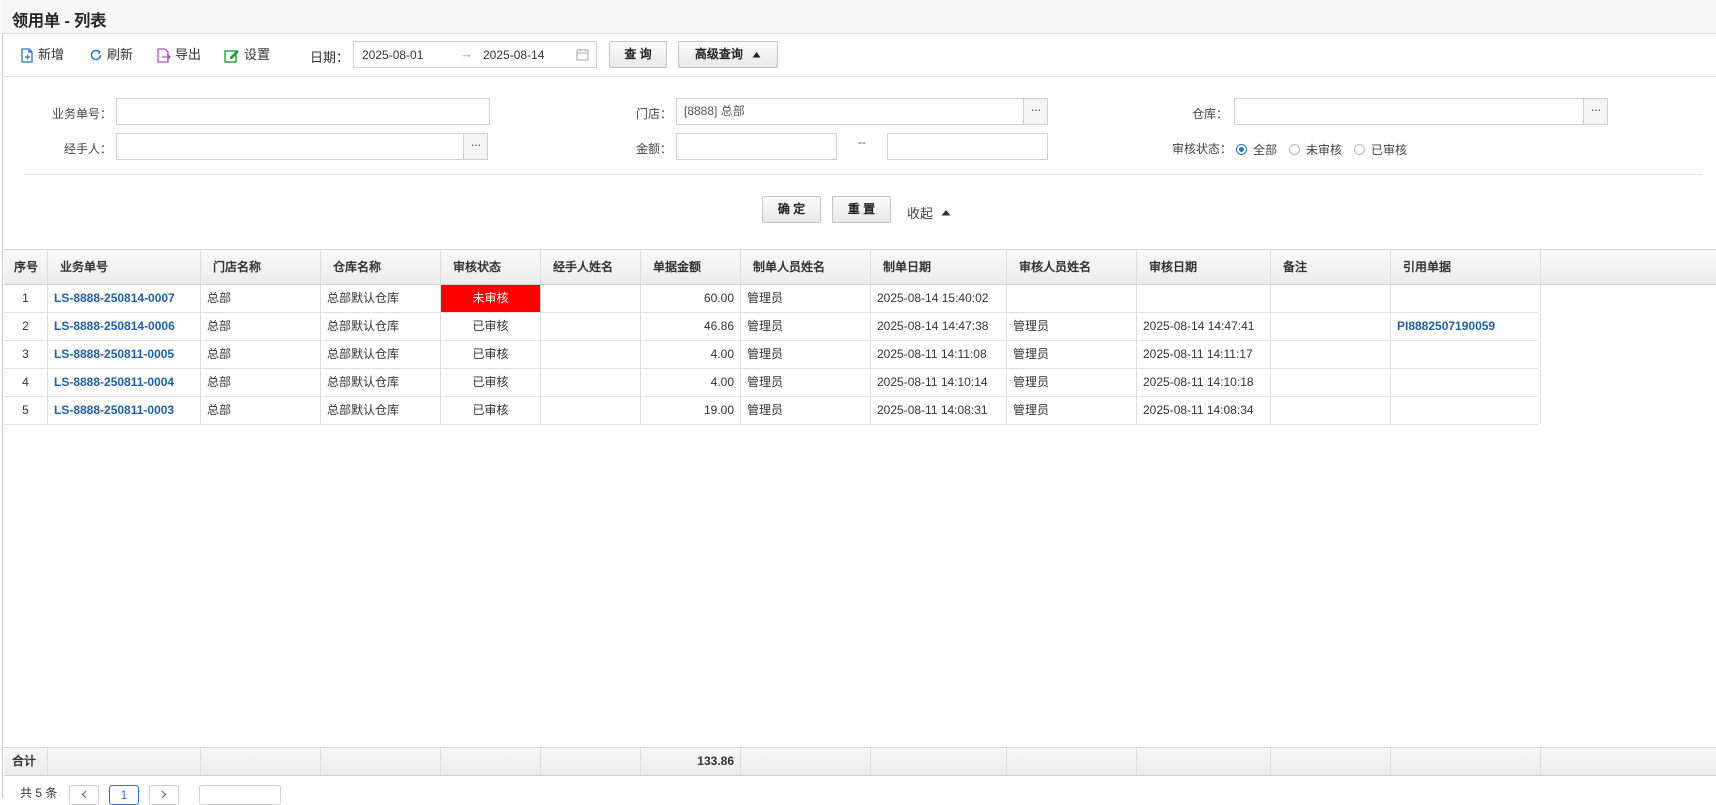  I want to click on cell-doc-no-link: LS-8888-250811-0004, so click(124, 382).